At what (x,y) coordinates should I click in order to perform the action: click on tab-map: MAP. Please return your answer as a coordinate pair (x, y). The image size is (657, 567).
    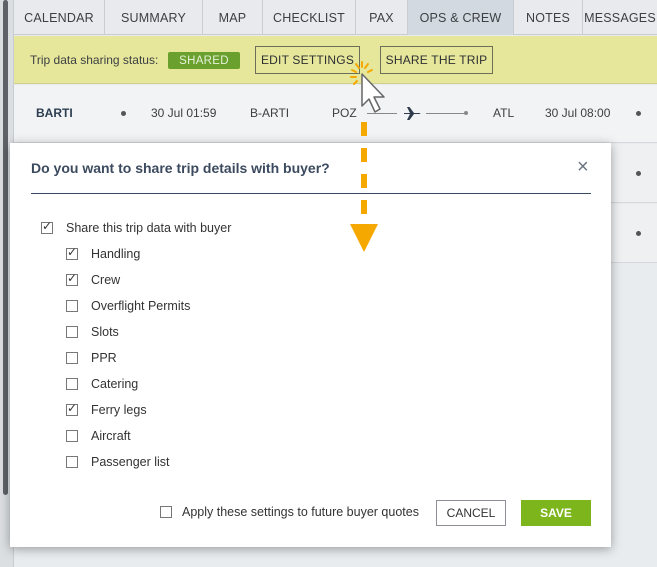
    Looking at the image, I should click on (233, 17).